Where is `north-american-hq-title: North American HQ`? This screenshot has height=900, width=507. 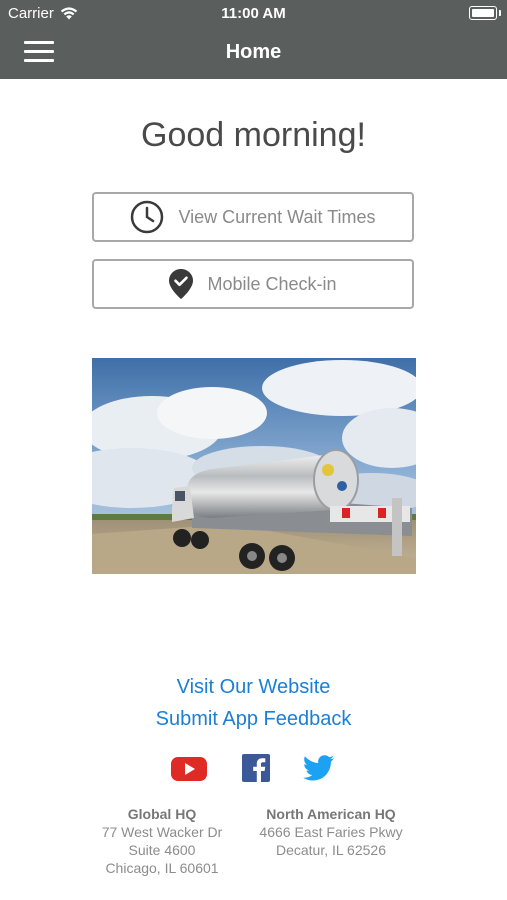
north-american-hq-title: North American HQ is located at coordinates (331, 814).